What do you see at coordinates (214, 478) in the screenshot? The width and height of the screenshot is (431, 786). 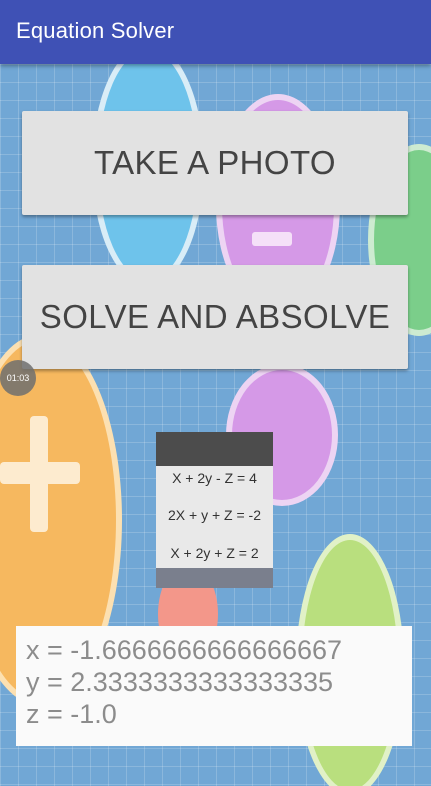 I see `equation-line-1: X + 2y - Z = 4` at bounding box center [214, 478].